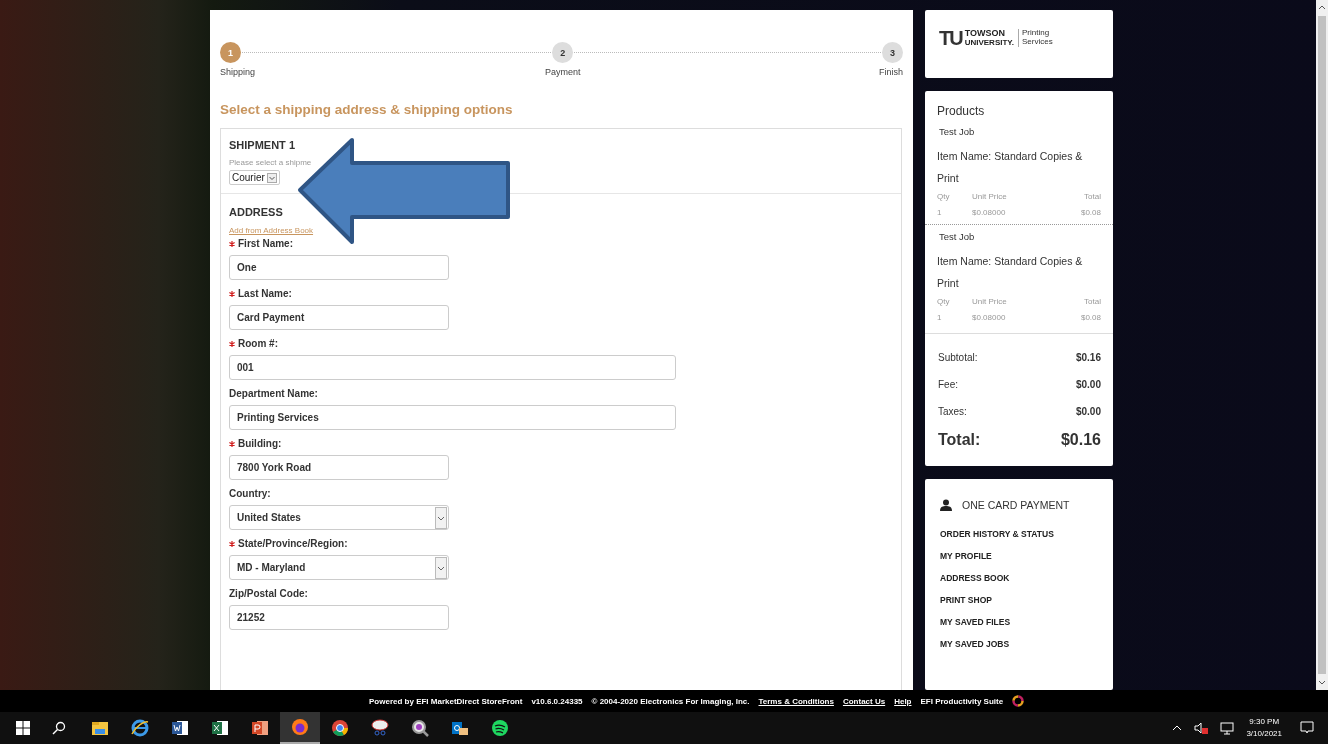 This screenshot has height=744, width=1328. Describe the element at coordinates (1036, 33) in the screenshot. I see `logo-text: Printing` at that location.